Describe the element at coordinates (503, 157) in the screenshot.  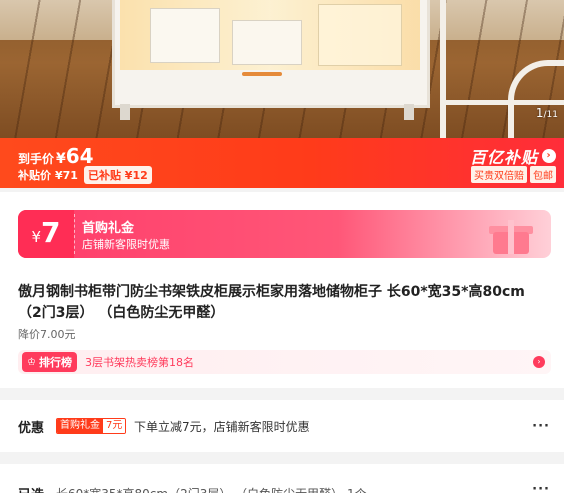
I see `brand-label: 百亿补贴` at that location.